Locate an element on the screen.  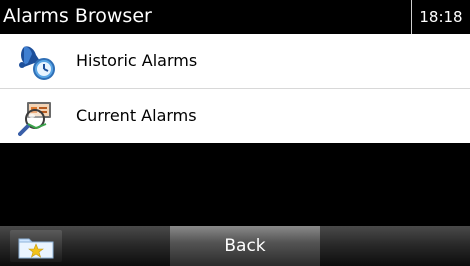
favorites-button is located at coordinates (36, 246).